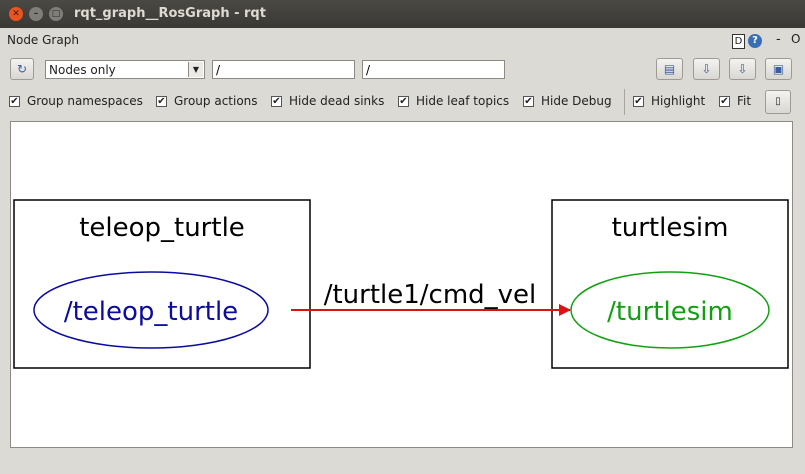  Describe the element at coordinates (678, 101) in the screenshot. I see `highlight-label: Highlight` at that location.